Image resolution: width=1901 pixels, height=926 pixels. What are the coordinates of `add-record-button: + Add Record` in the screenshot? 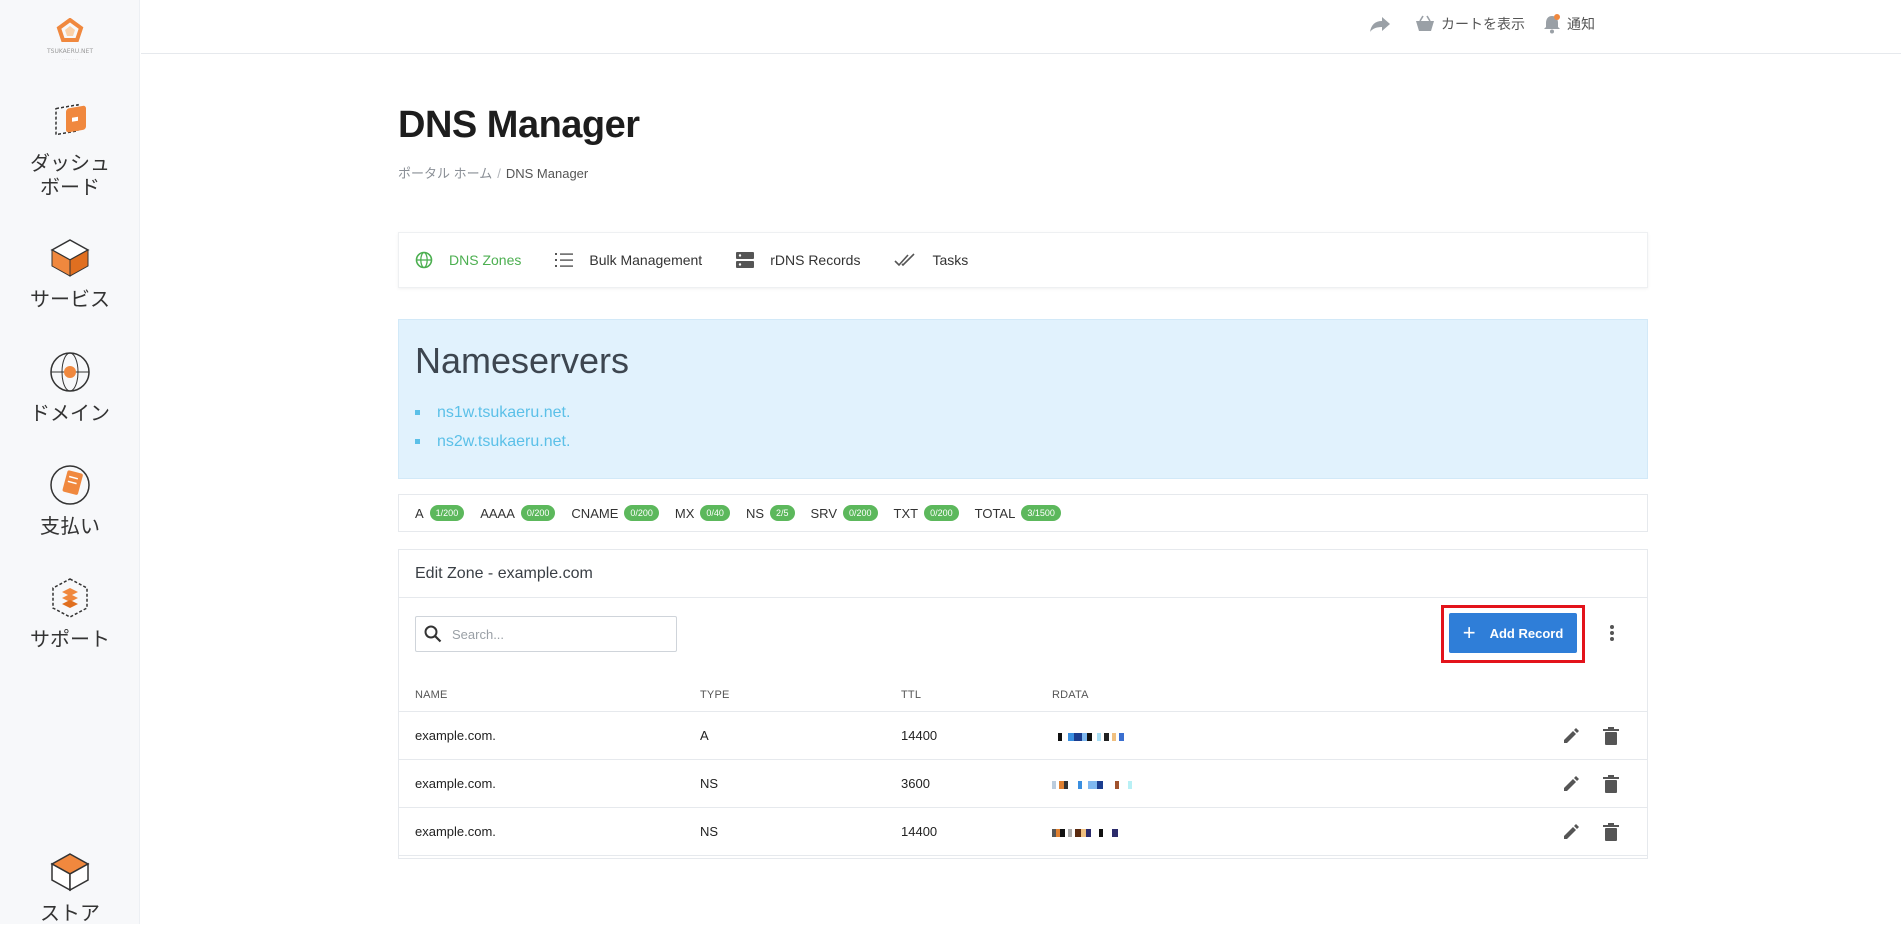 It's located at (1513, 633).